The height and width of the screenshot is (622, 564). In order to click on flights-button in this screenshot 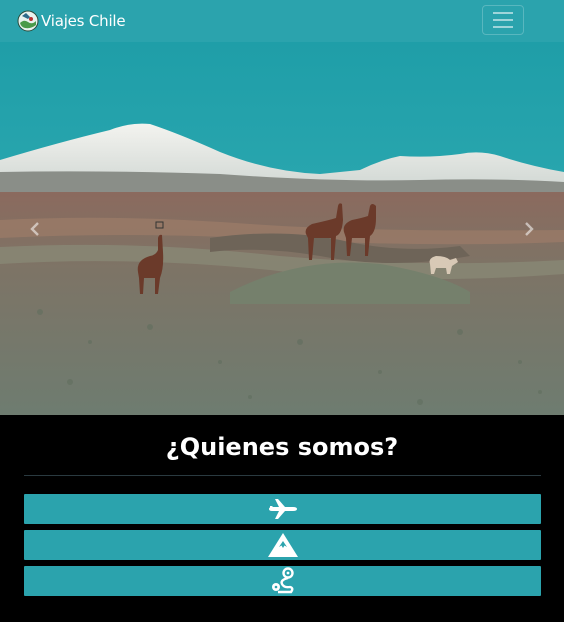, I will do `click(282, 509)`.